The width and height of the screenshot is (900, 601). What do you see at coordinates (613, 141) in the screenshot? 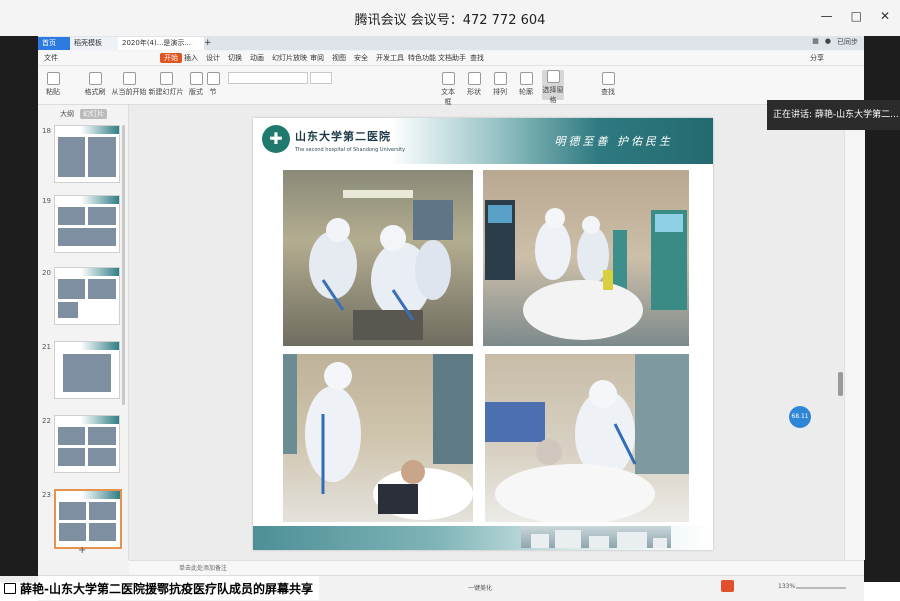
I see `hospital-motto: 明德至善 护佑民生` at bounding box center [613, 141].